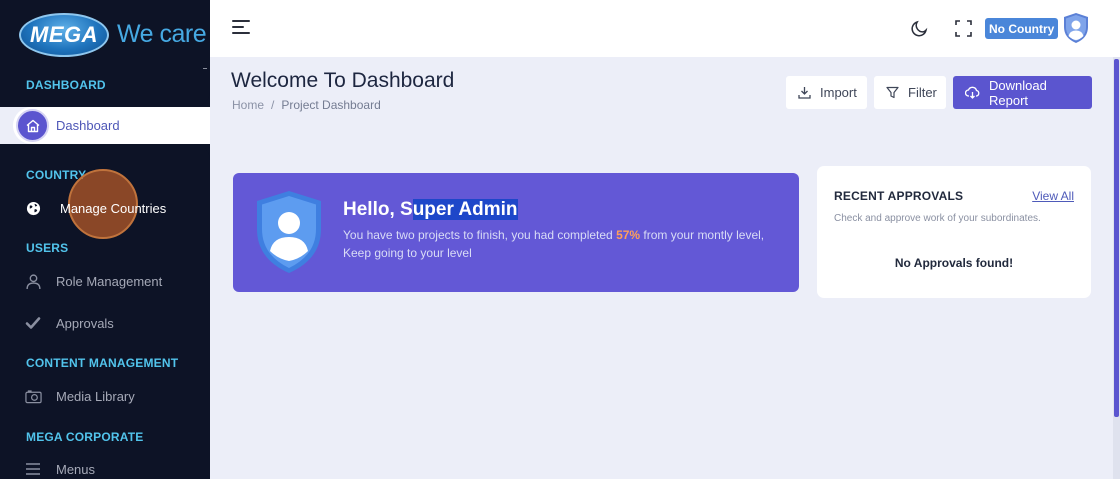 The image size is (1120, 479). Describe the element at coordinates (804, 92) in the screenshot. I see `download-icon` at that location.